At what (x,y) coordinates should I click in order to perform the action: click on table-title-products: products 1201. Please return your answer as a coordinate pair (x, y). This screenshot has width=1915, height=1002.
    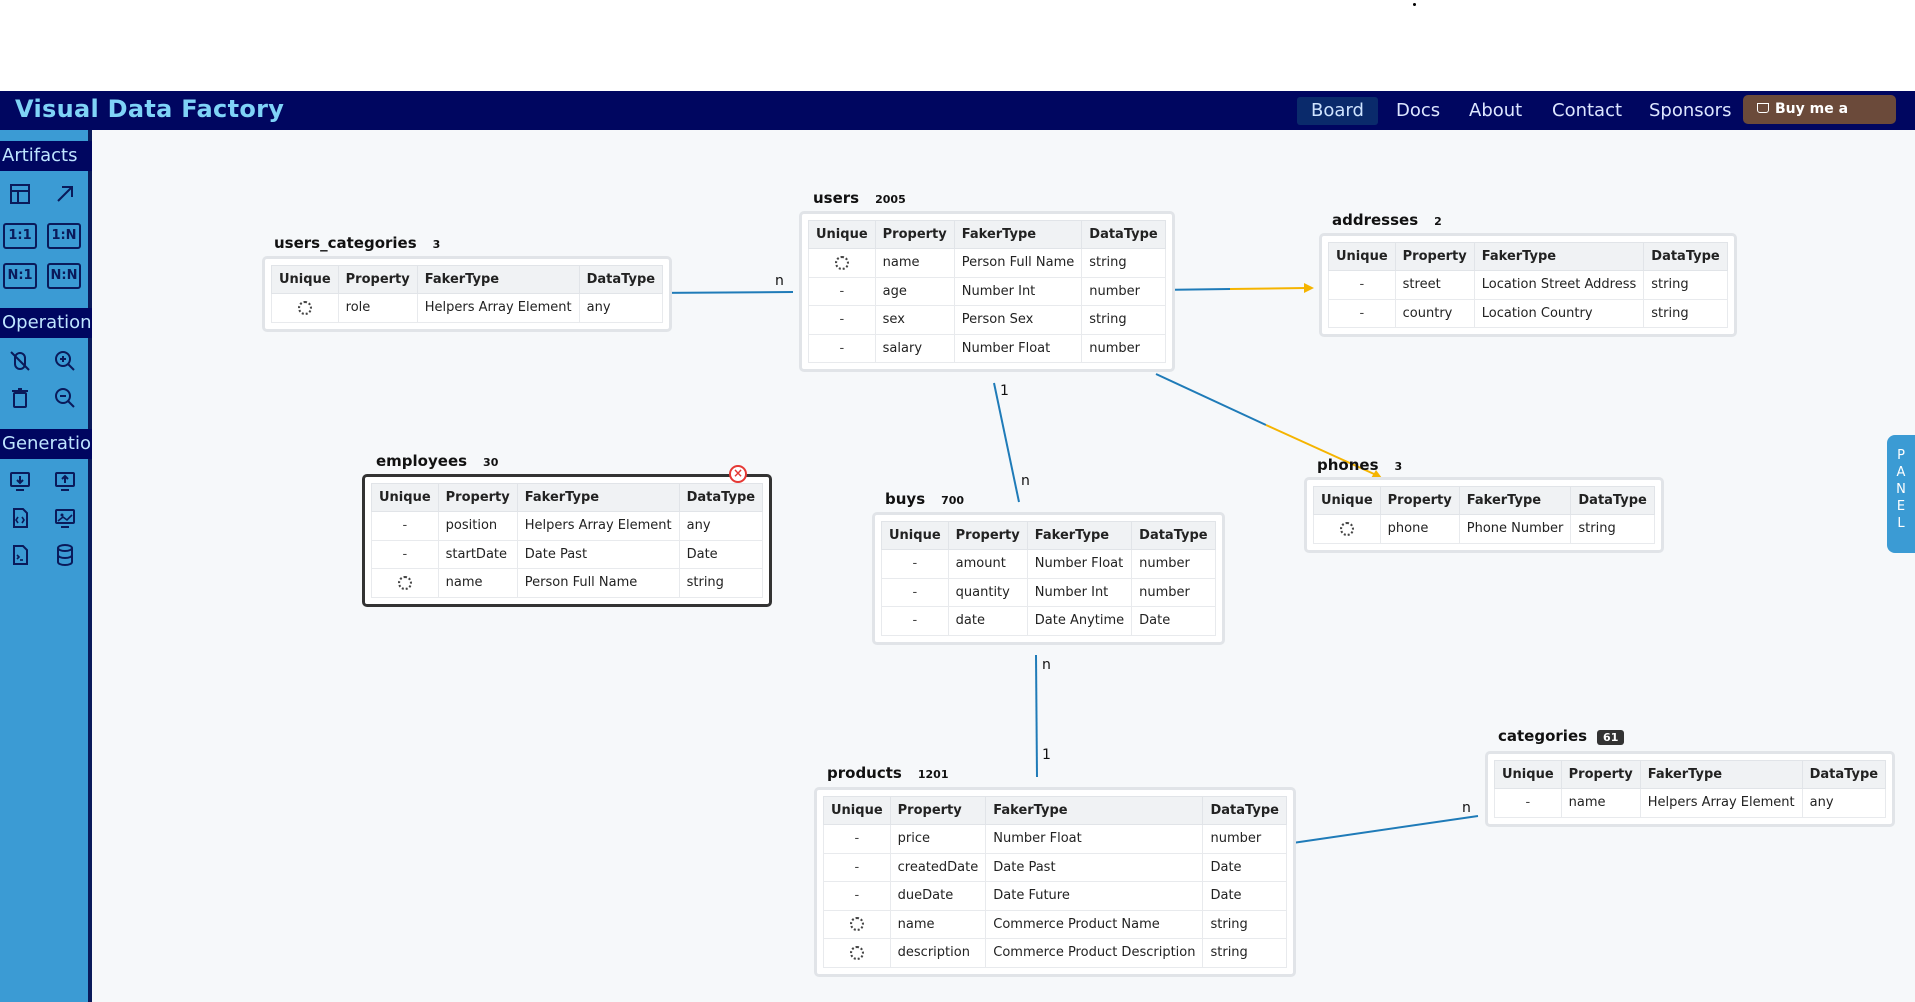
    Looking at the image, I should click on (890, 773).